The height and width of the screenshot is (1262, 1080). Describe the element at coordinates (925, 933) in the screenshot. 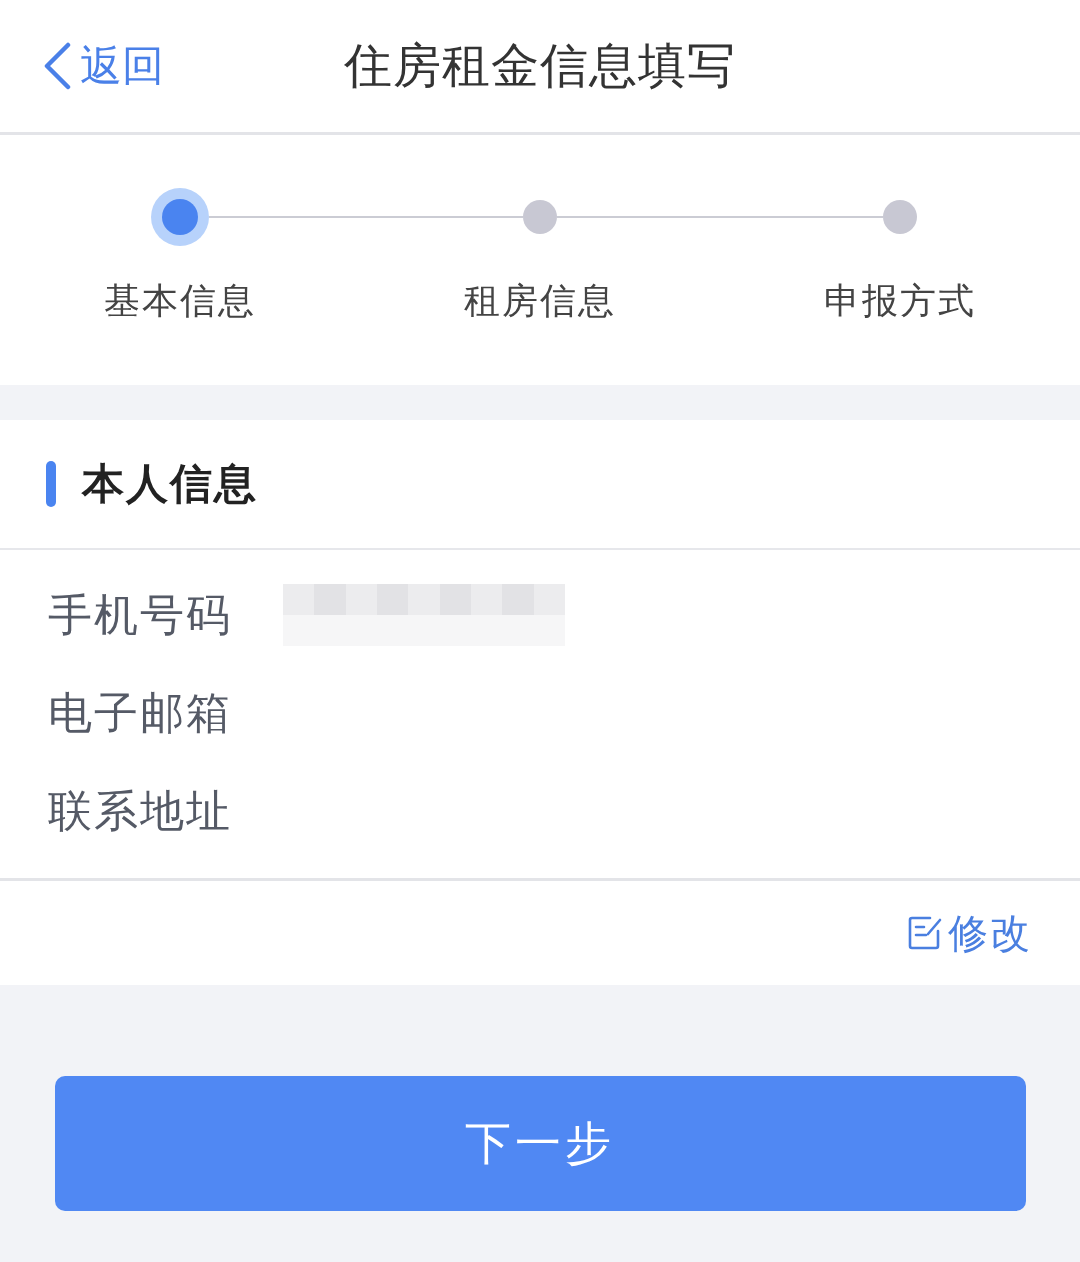

I see `edit-icon` at that location.